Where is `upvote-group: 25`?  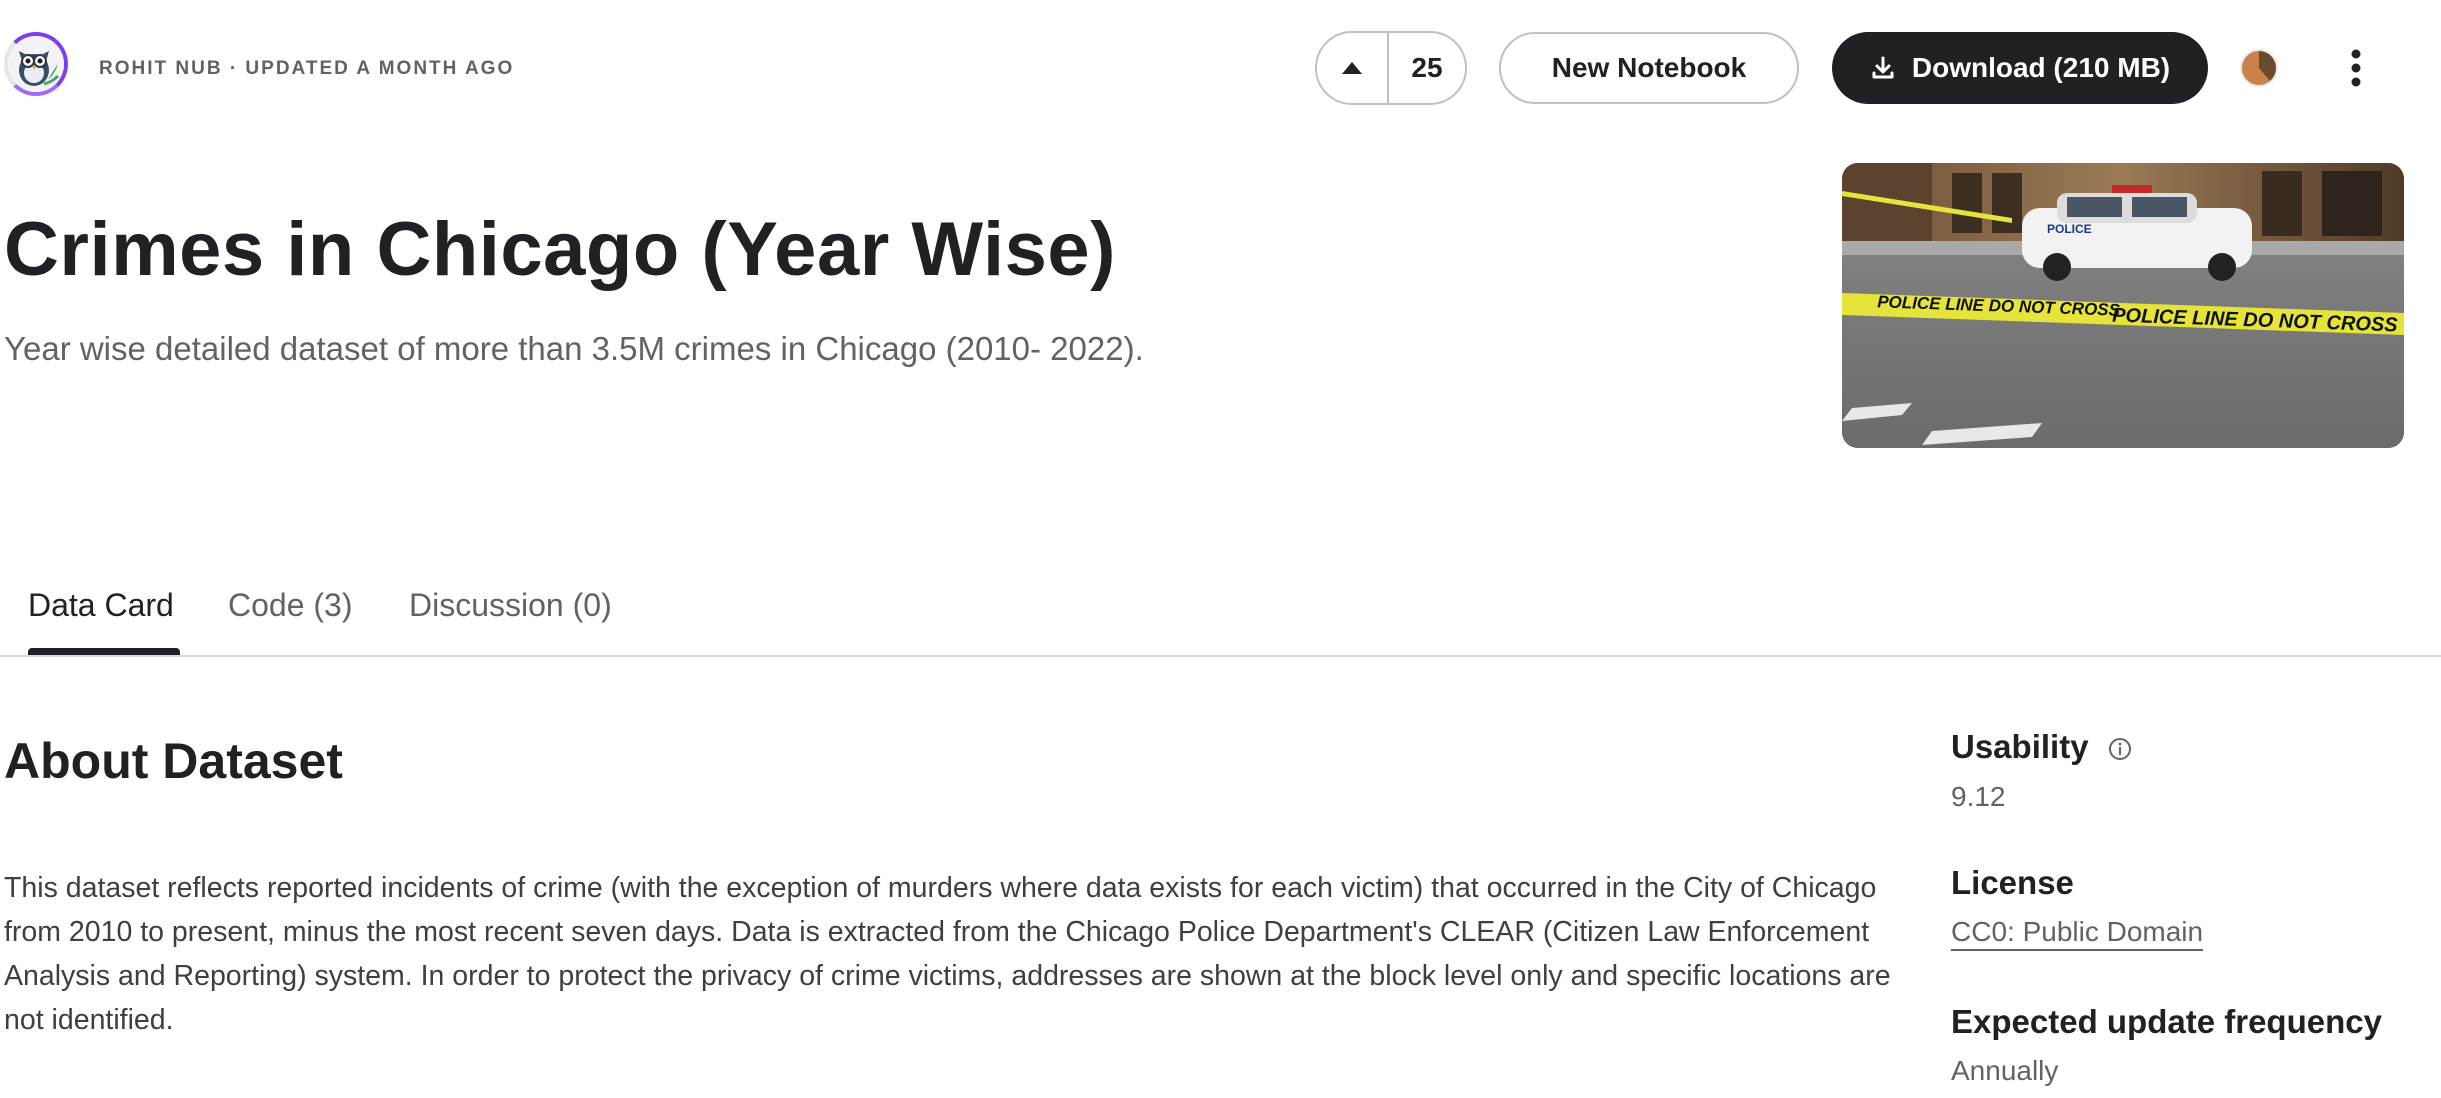
upvote-group: 25 is located at coordinates (1391, 68).